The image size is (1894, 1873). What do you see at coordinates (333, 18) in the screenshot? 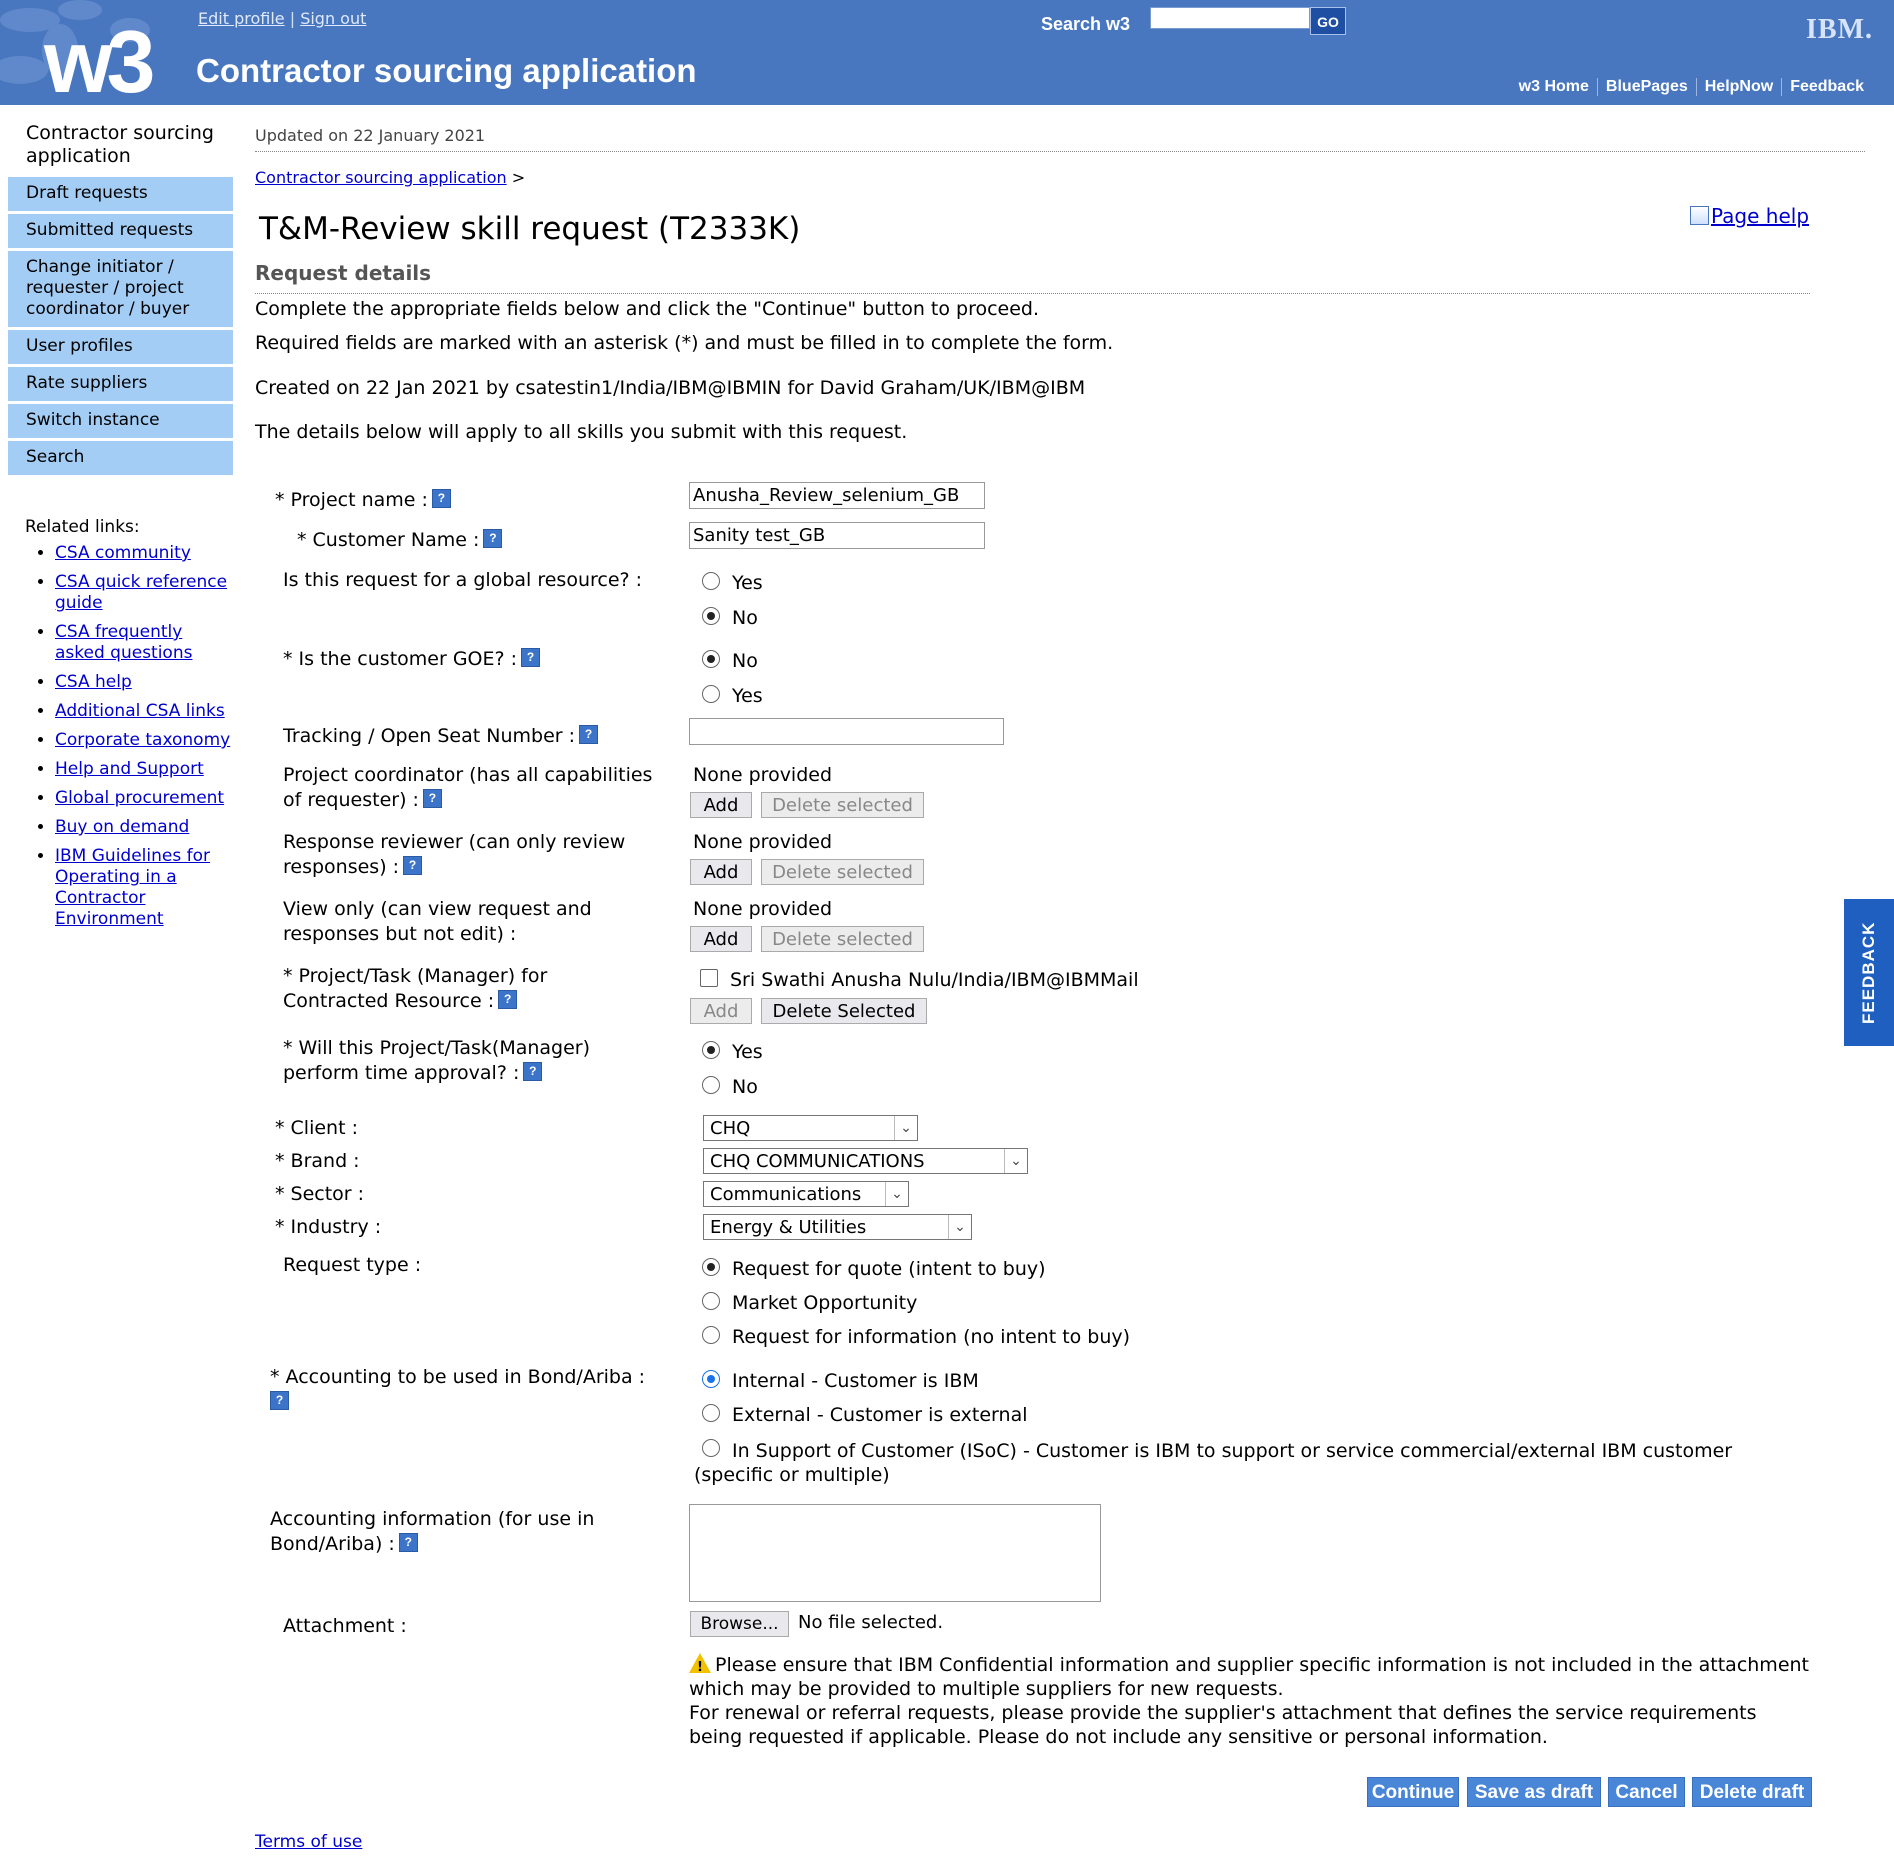
I see `sign-out-link: Sign out` at bounding box center [333, 18].